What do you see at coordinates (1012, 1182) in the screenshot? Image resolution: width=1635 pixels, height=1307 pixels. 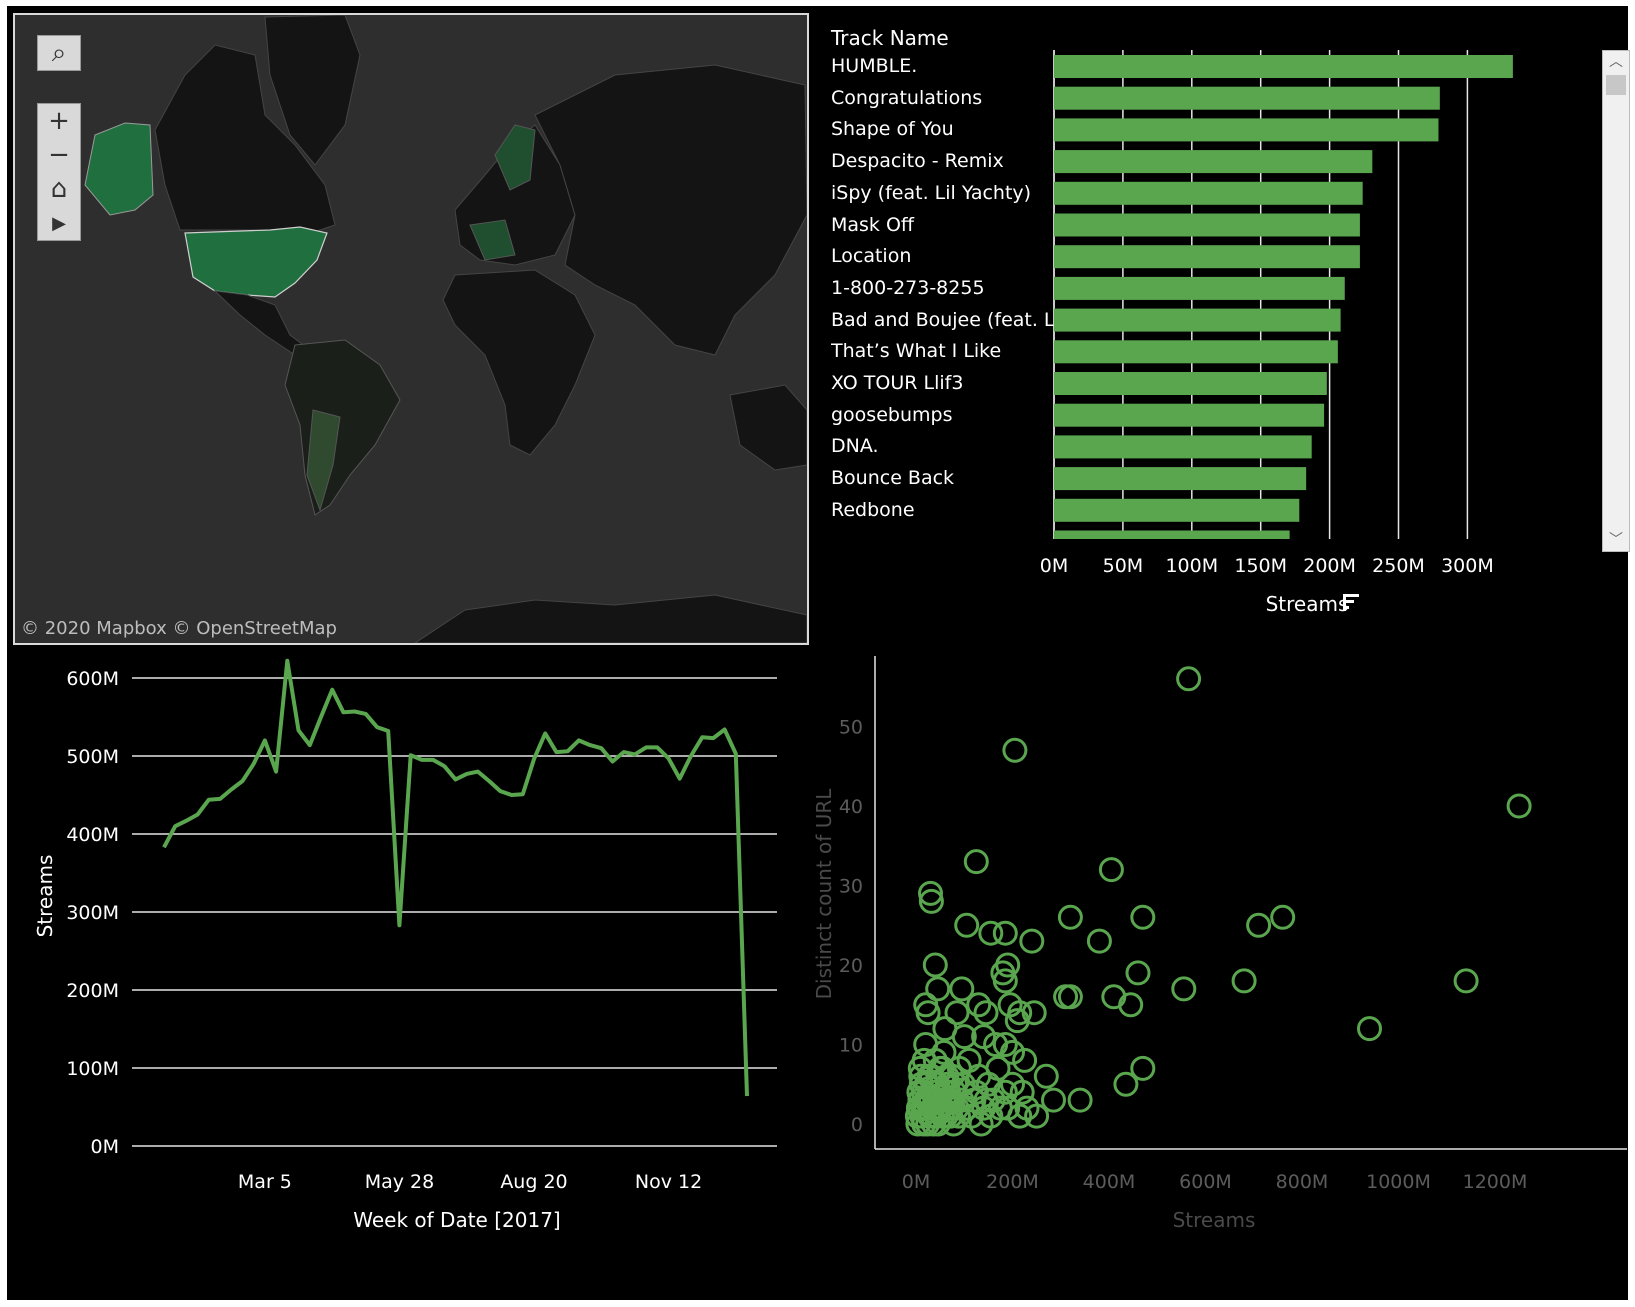 I see `scatter-x-tick-label: 200M` at bounding box center [1012, 1182].